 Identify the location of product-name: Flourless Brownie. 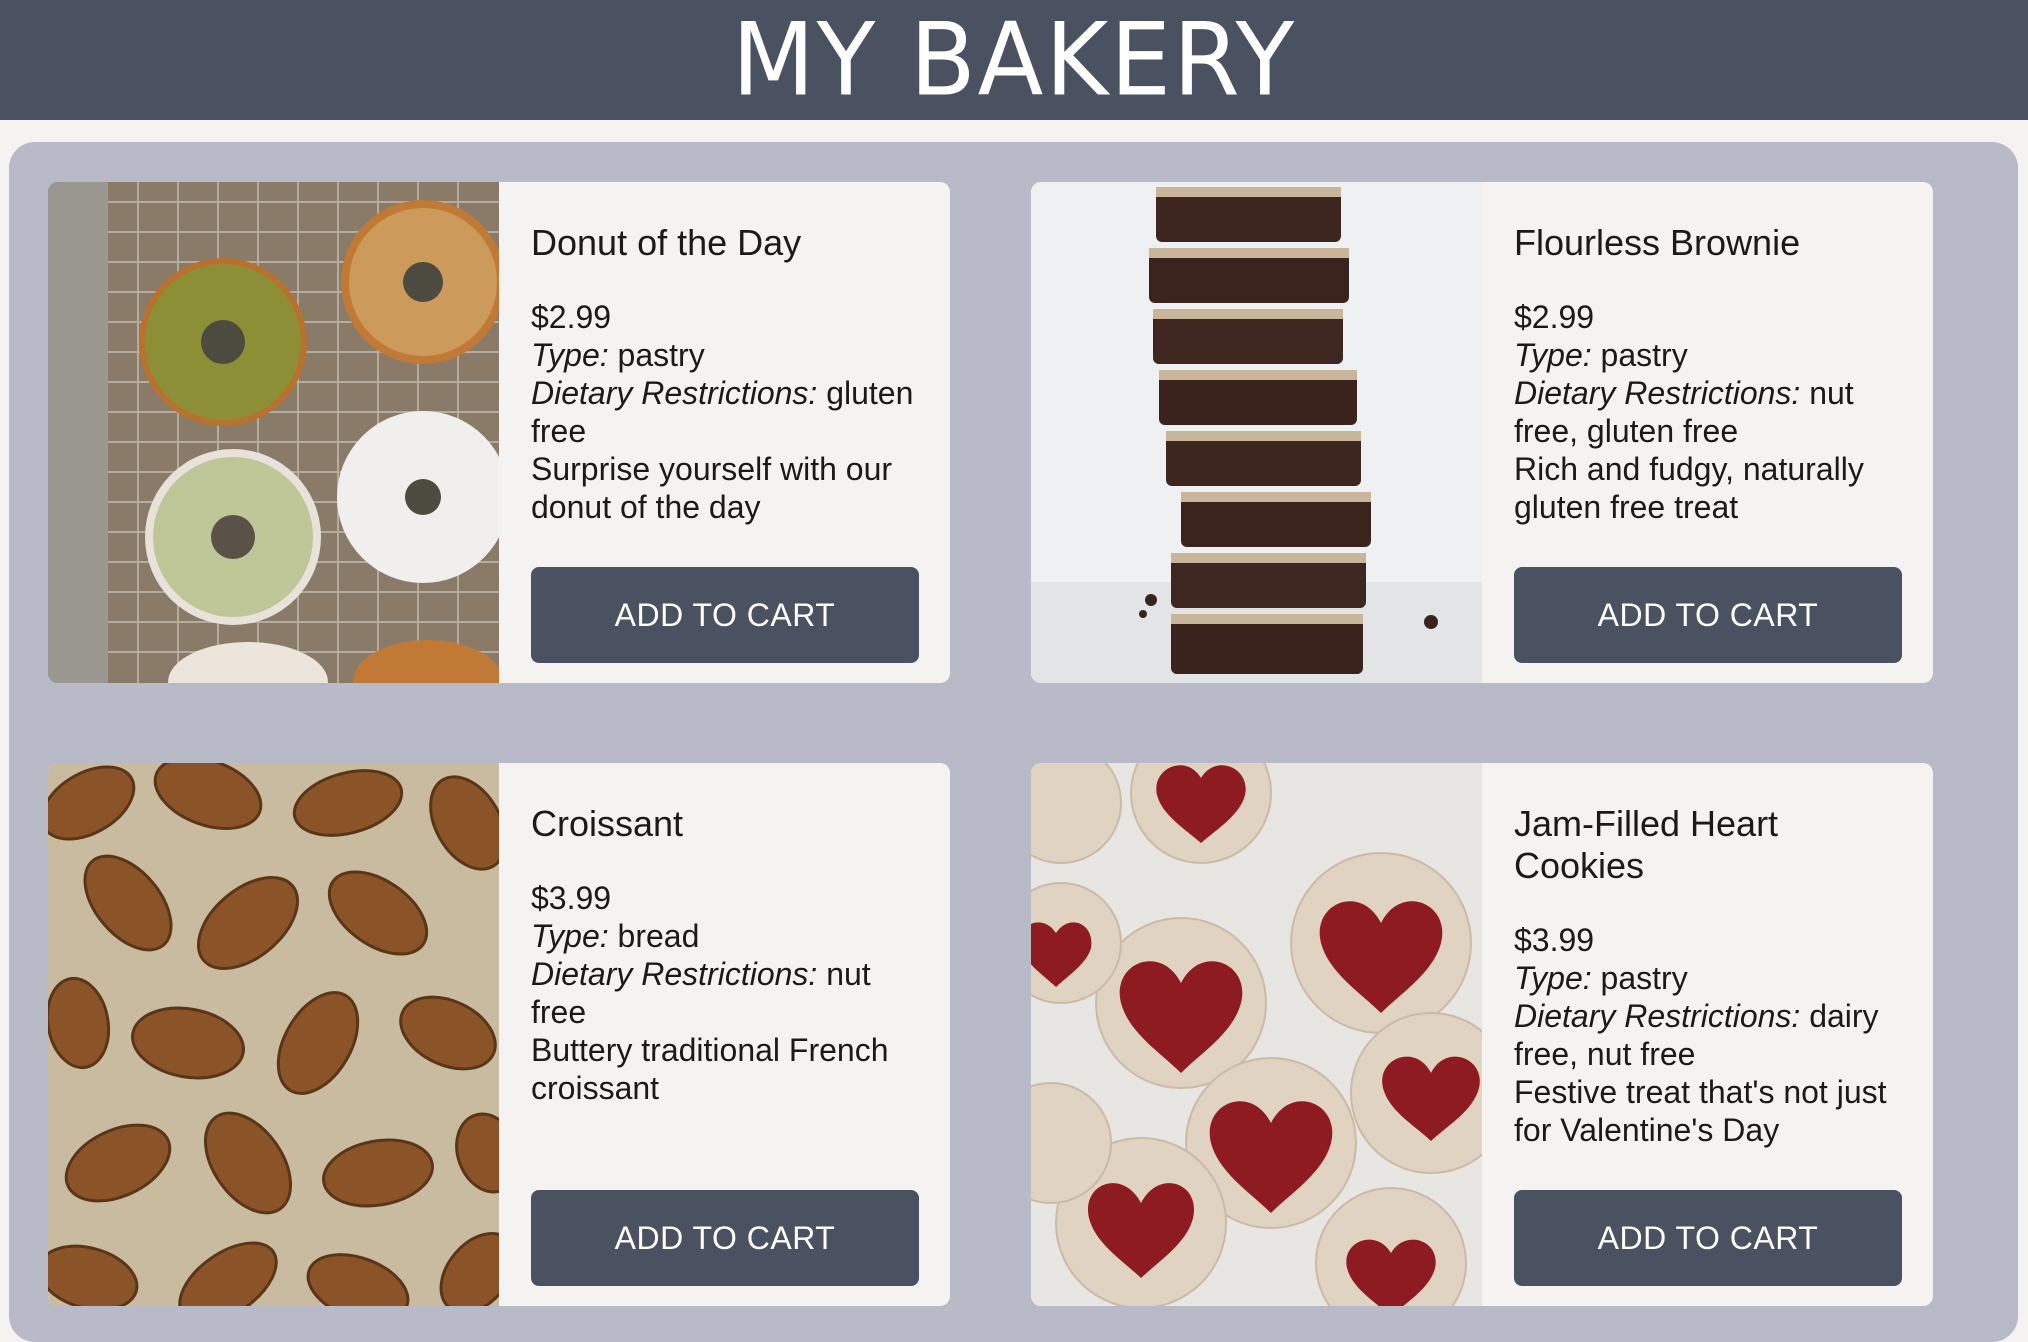
(1657, 242).